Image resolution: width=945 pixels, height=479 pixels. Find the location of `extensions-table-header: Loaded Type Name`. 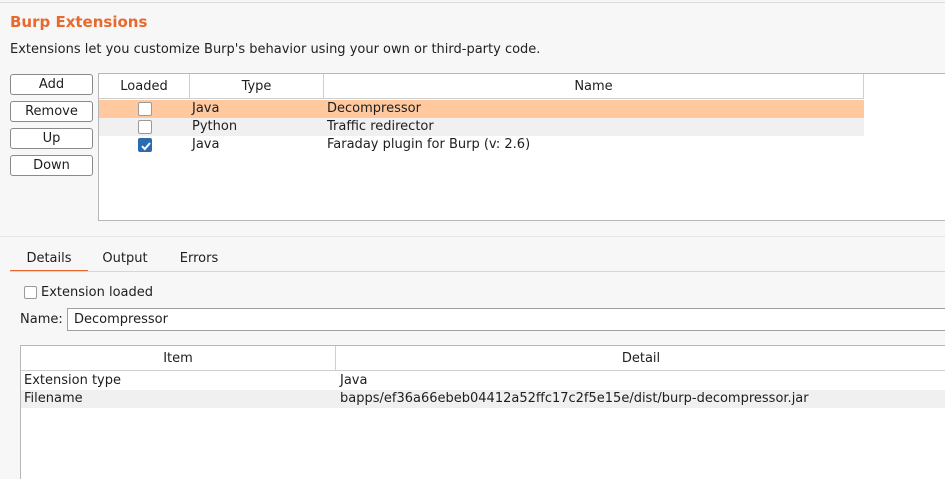

extensions-table-header: Loaded Type Name is located at coordinates (481, 86).